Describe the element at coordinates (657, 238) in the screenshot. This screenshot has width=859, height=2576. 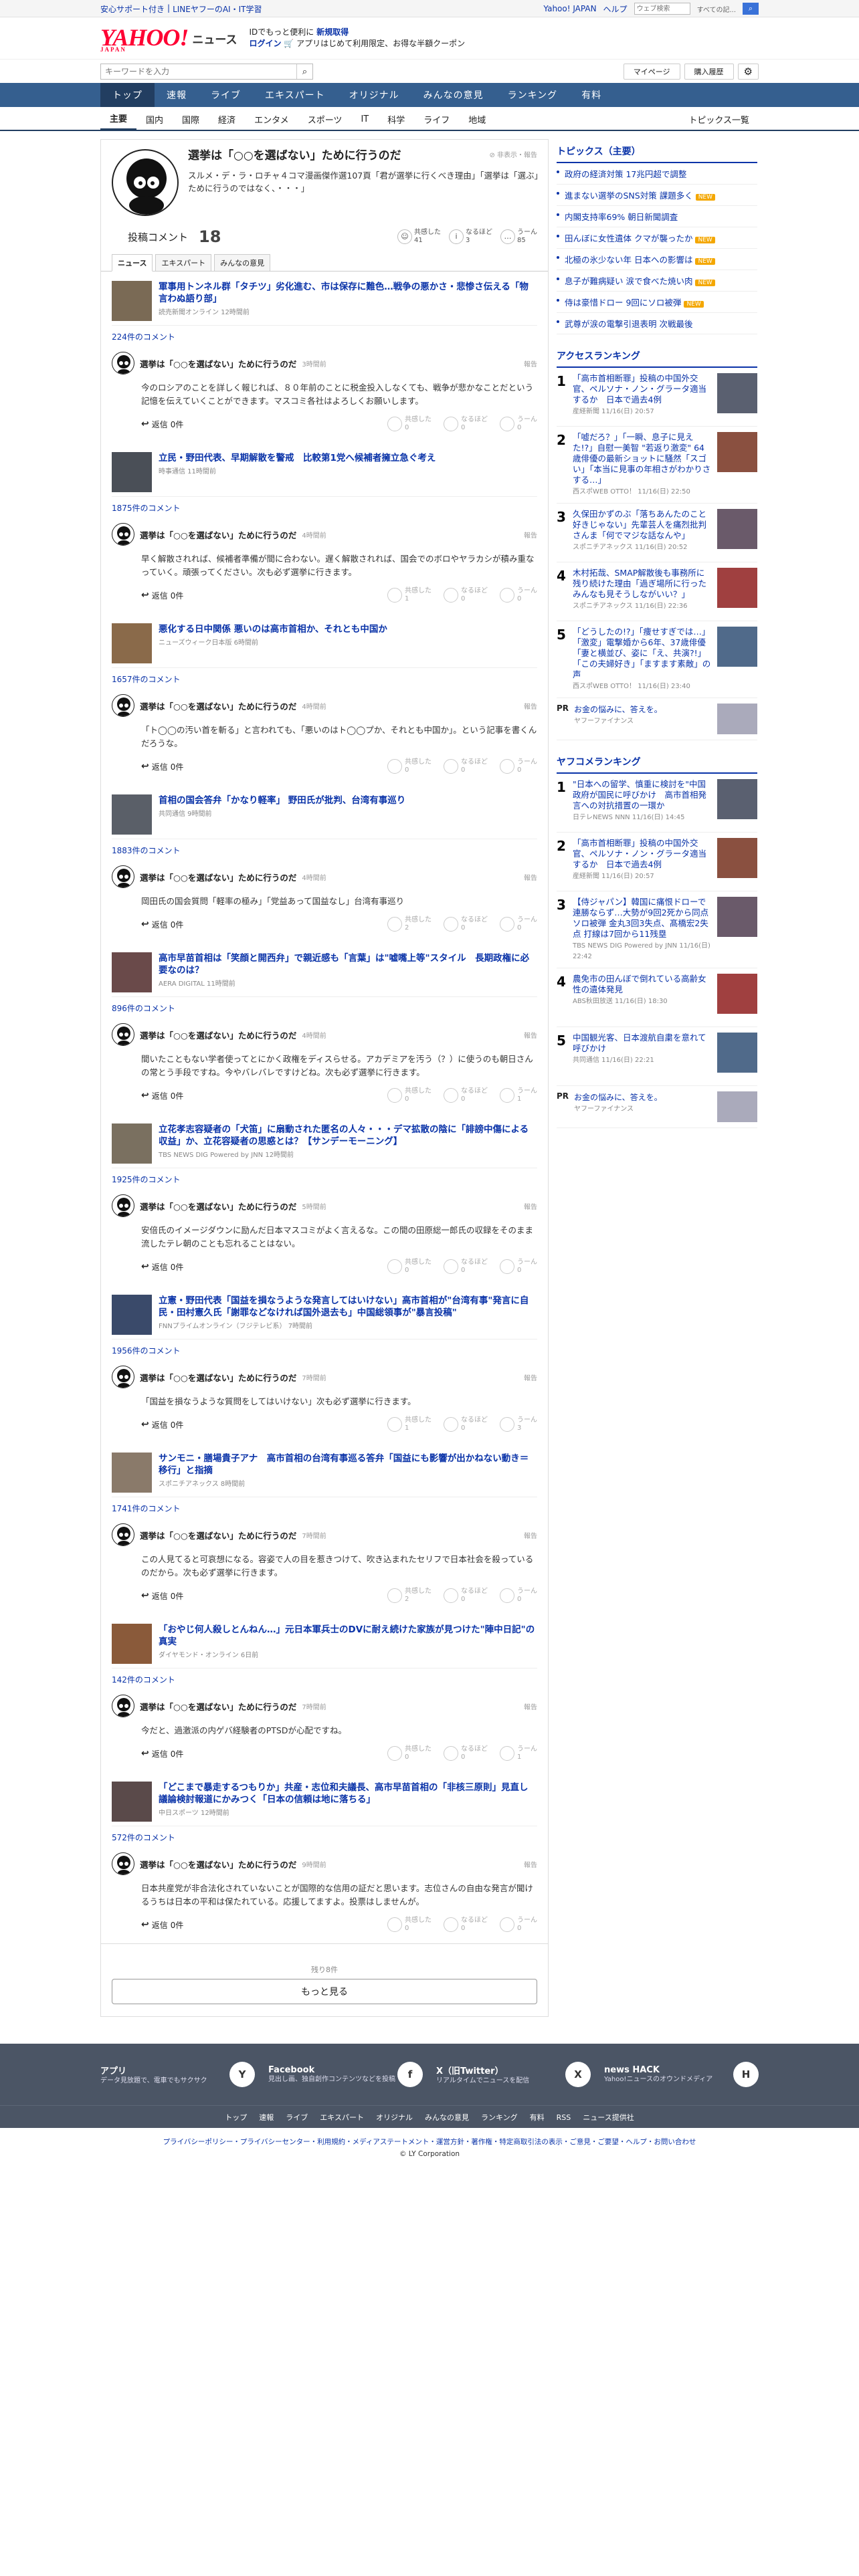
I see `topic-item: 田んぼに女性遺体 クマが襲ったか NEW` at that location.